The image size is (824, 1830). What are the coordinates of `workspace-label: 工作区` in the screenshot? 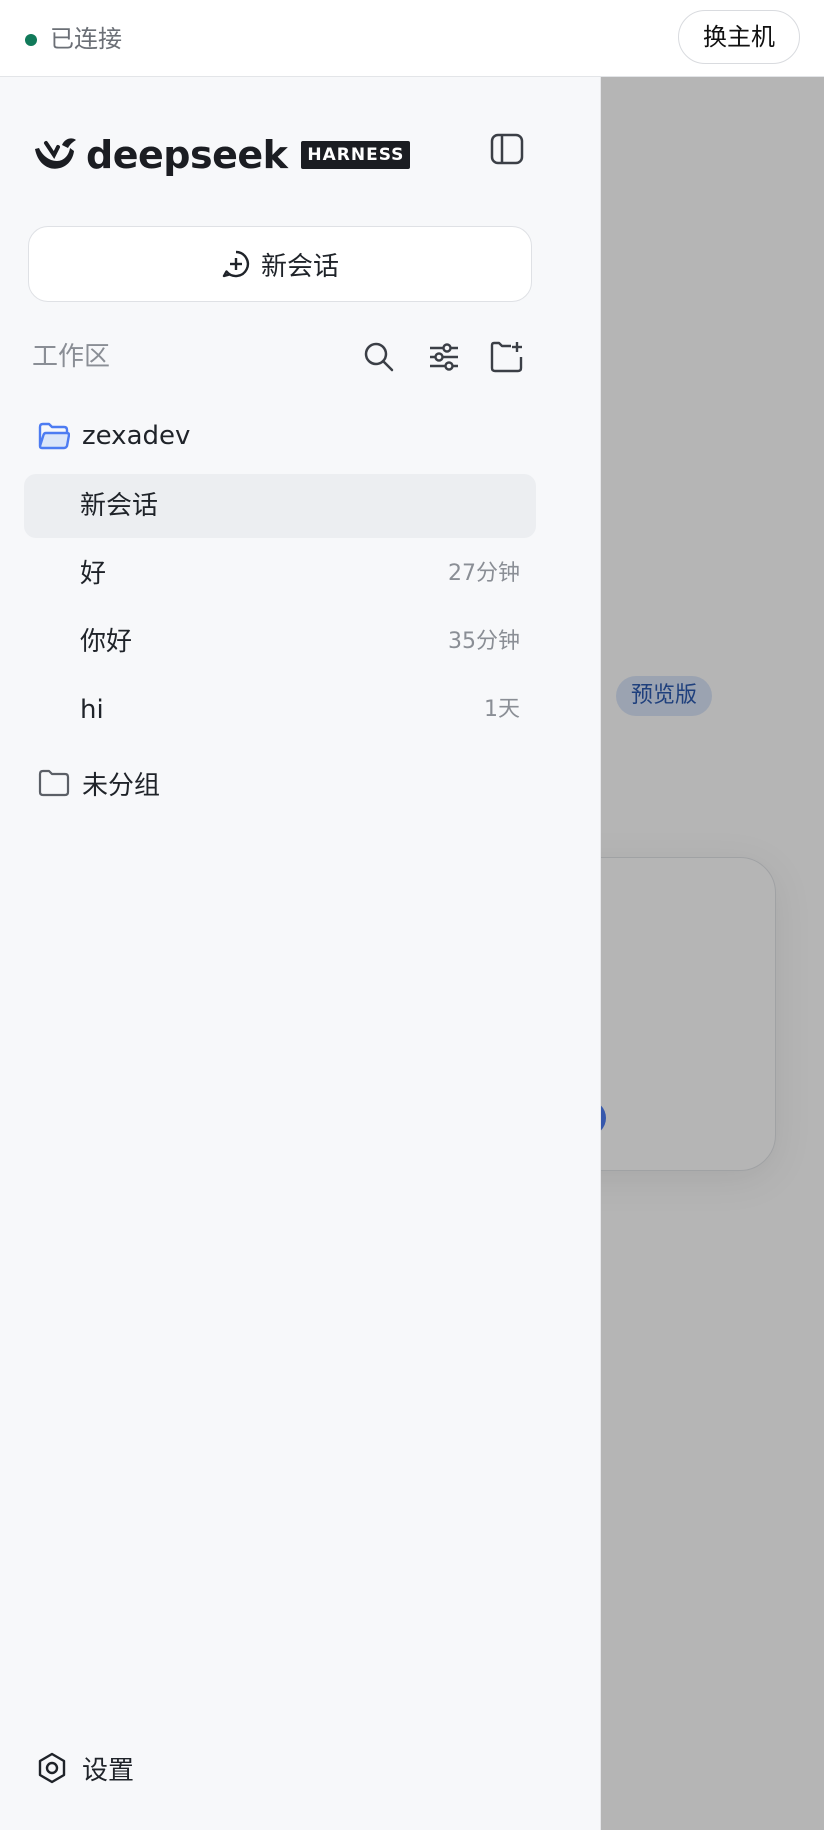 It's located at (71, 357).